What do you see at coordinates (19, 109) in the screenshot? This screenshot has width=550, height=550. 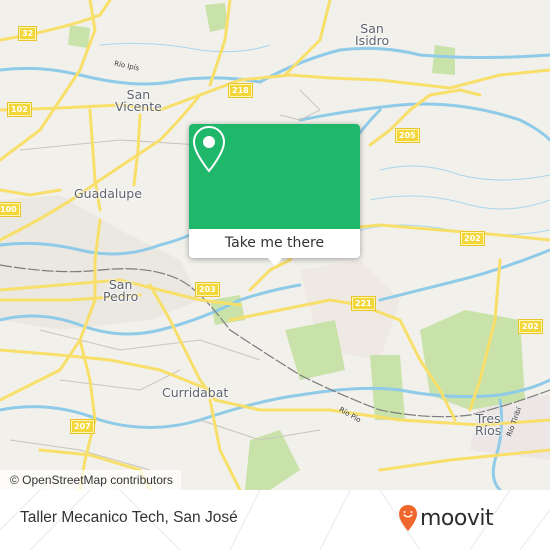 I see `road-shield: 102` at bounding box center [19, 109].